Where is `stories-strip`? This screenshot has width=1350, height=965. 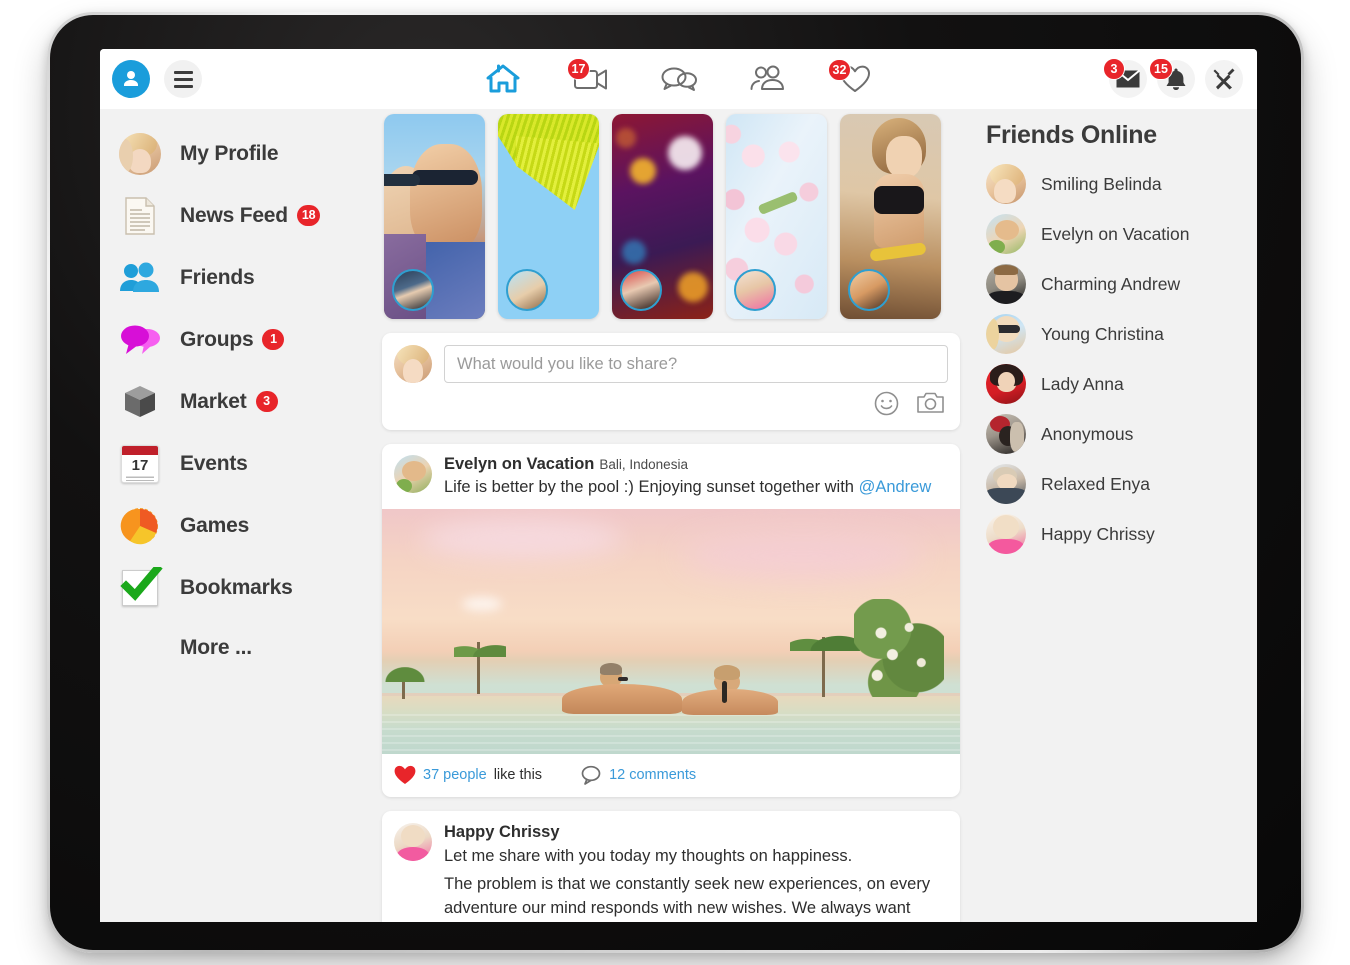 stories-strip is located at coordinates (671, 216).